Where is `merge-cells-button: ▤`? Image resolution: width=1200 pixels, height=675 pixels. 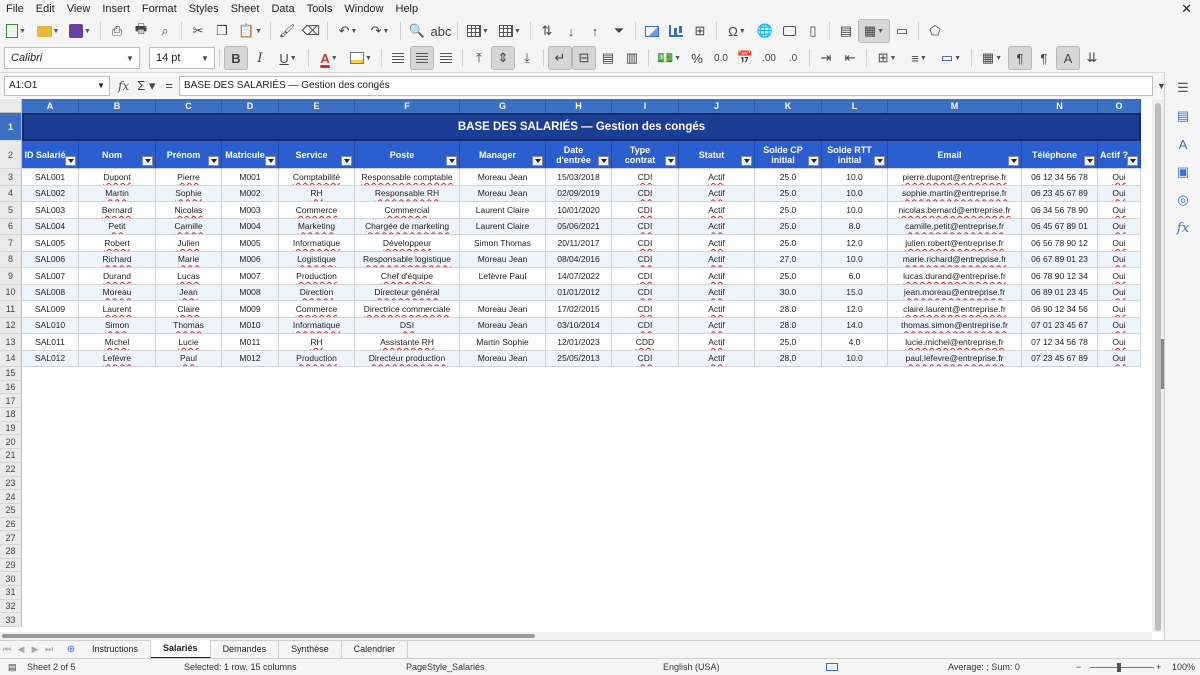
merge-cells-button: ▤ is located at coordinates (608, 58).